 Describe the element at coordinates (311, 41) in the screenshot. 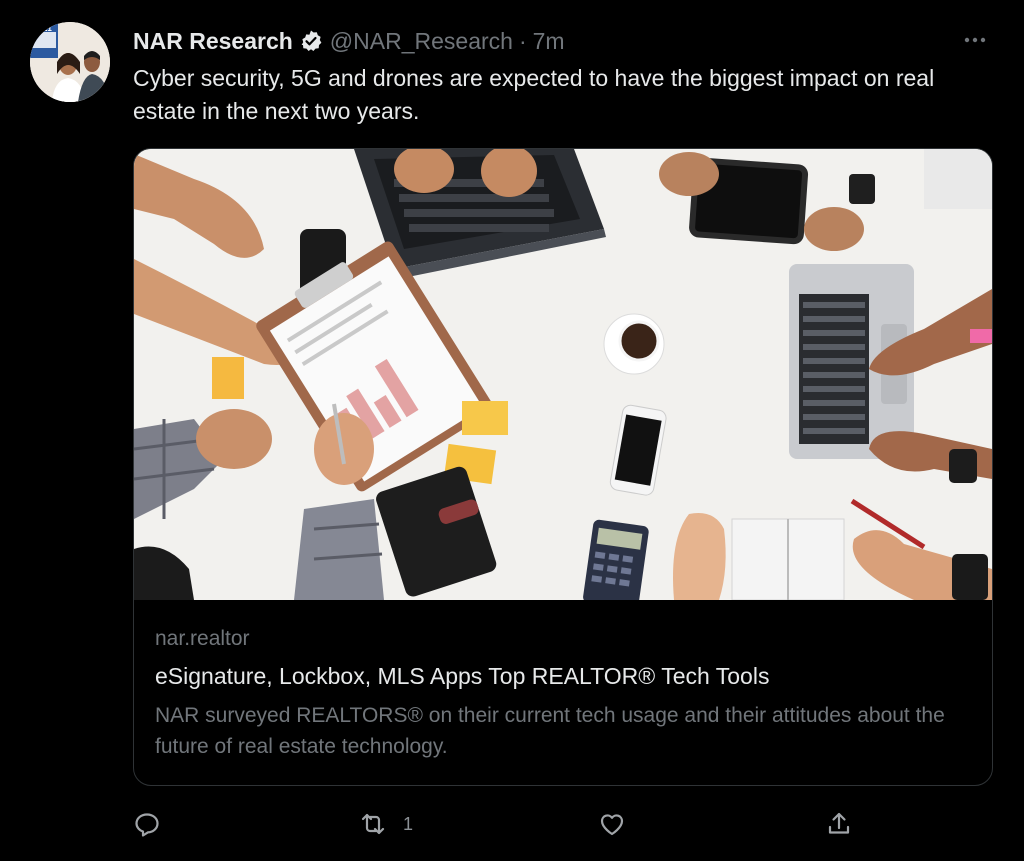

I see `verified-badge-icon` at that location.